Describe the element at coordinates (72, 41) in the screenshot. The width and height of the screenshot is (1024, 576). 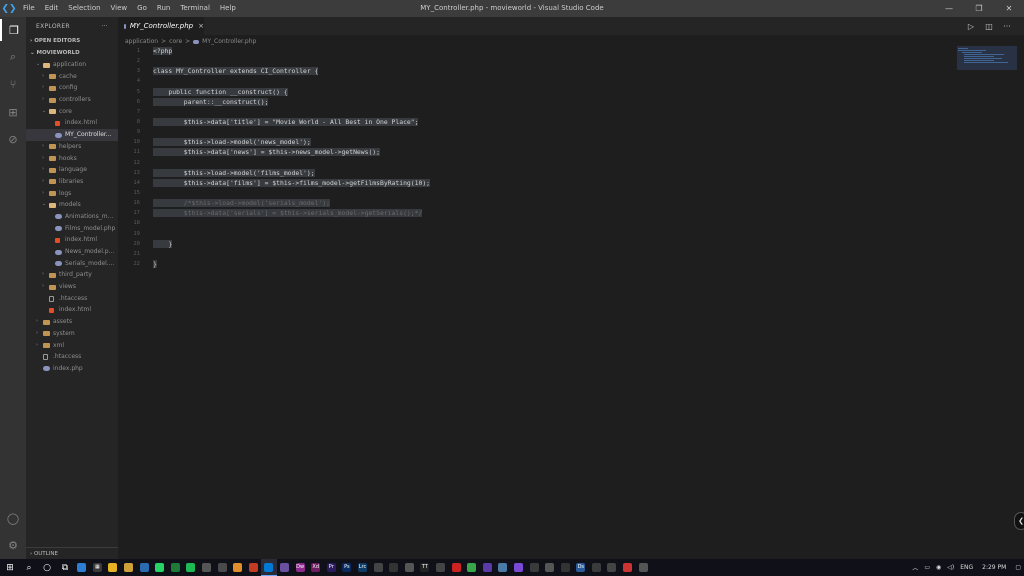
I see `open-editors-section: › OPEN EDITORS` at that location.